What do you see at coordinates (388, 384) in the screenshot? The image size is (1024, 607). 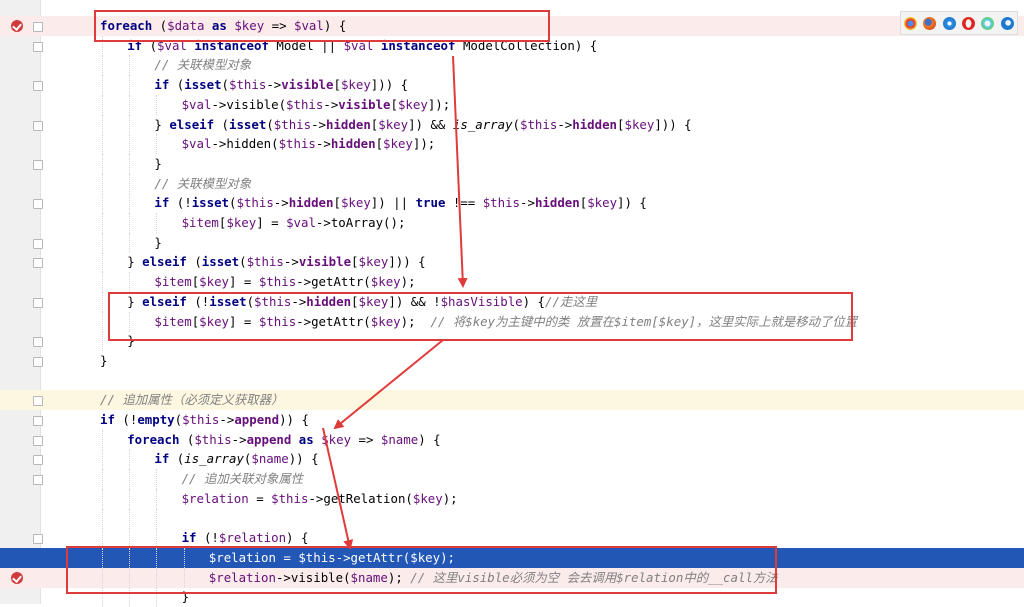 I see `arrow-elseif-to-append` at bounding box center [388, 384].